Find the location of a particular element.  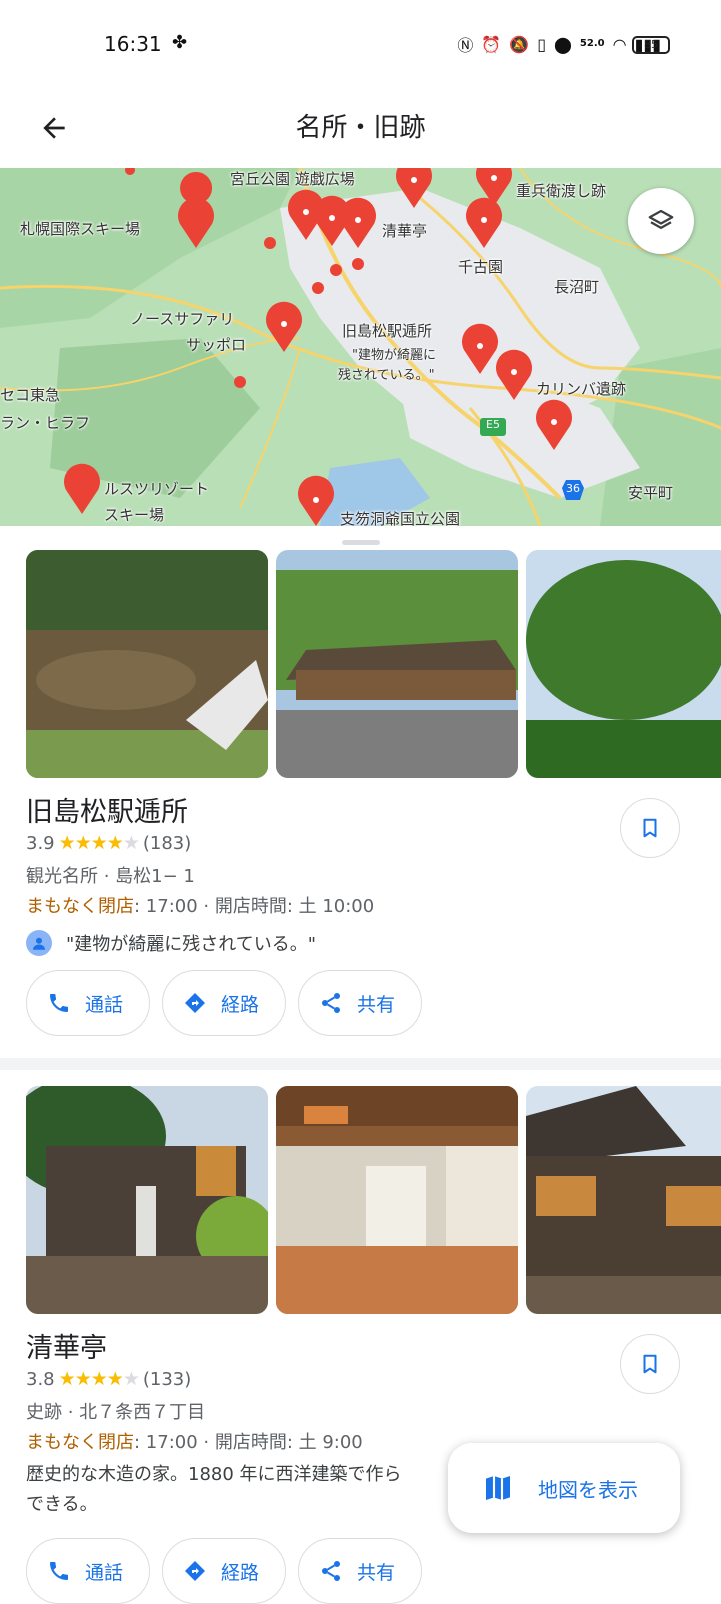

map-label-route-36: 36 is located at coordinates (573, 488).